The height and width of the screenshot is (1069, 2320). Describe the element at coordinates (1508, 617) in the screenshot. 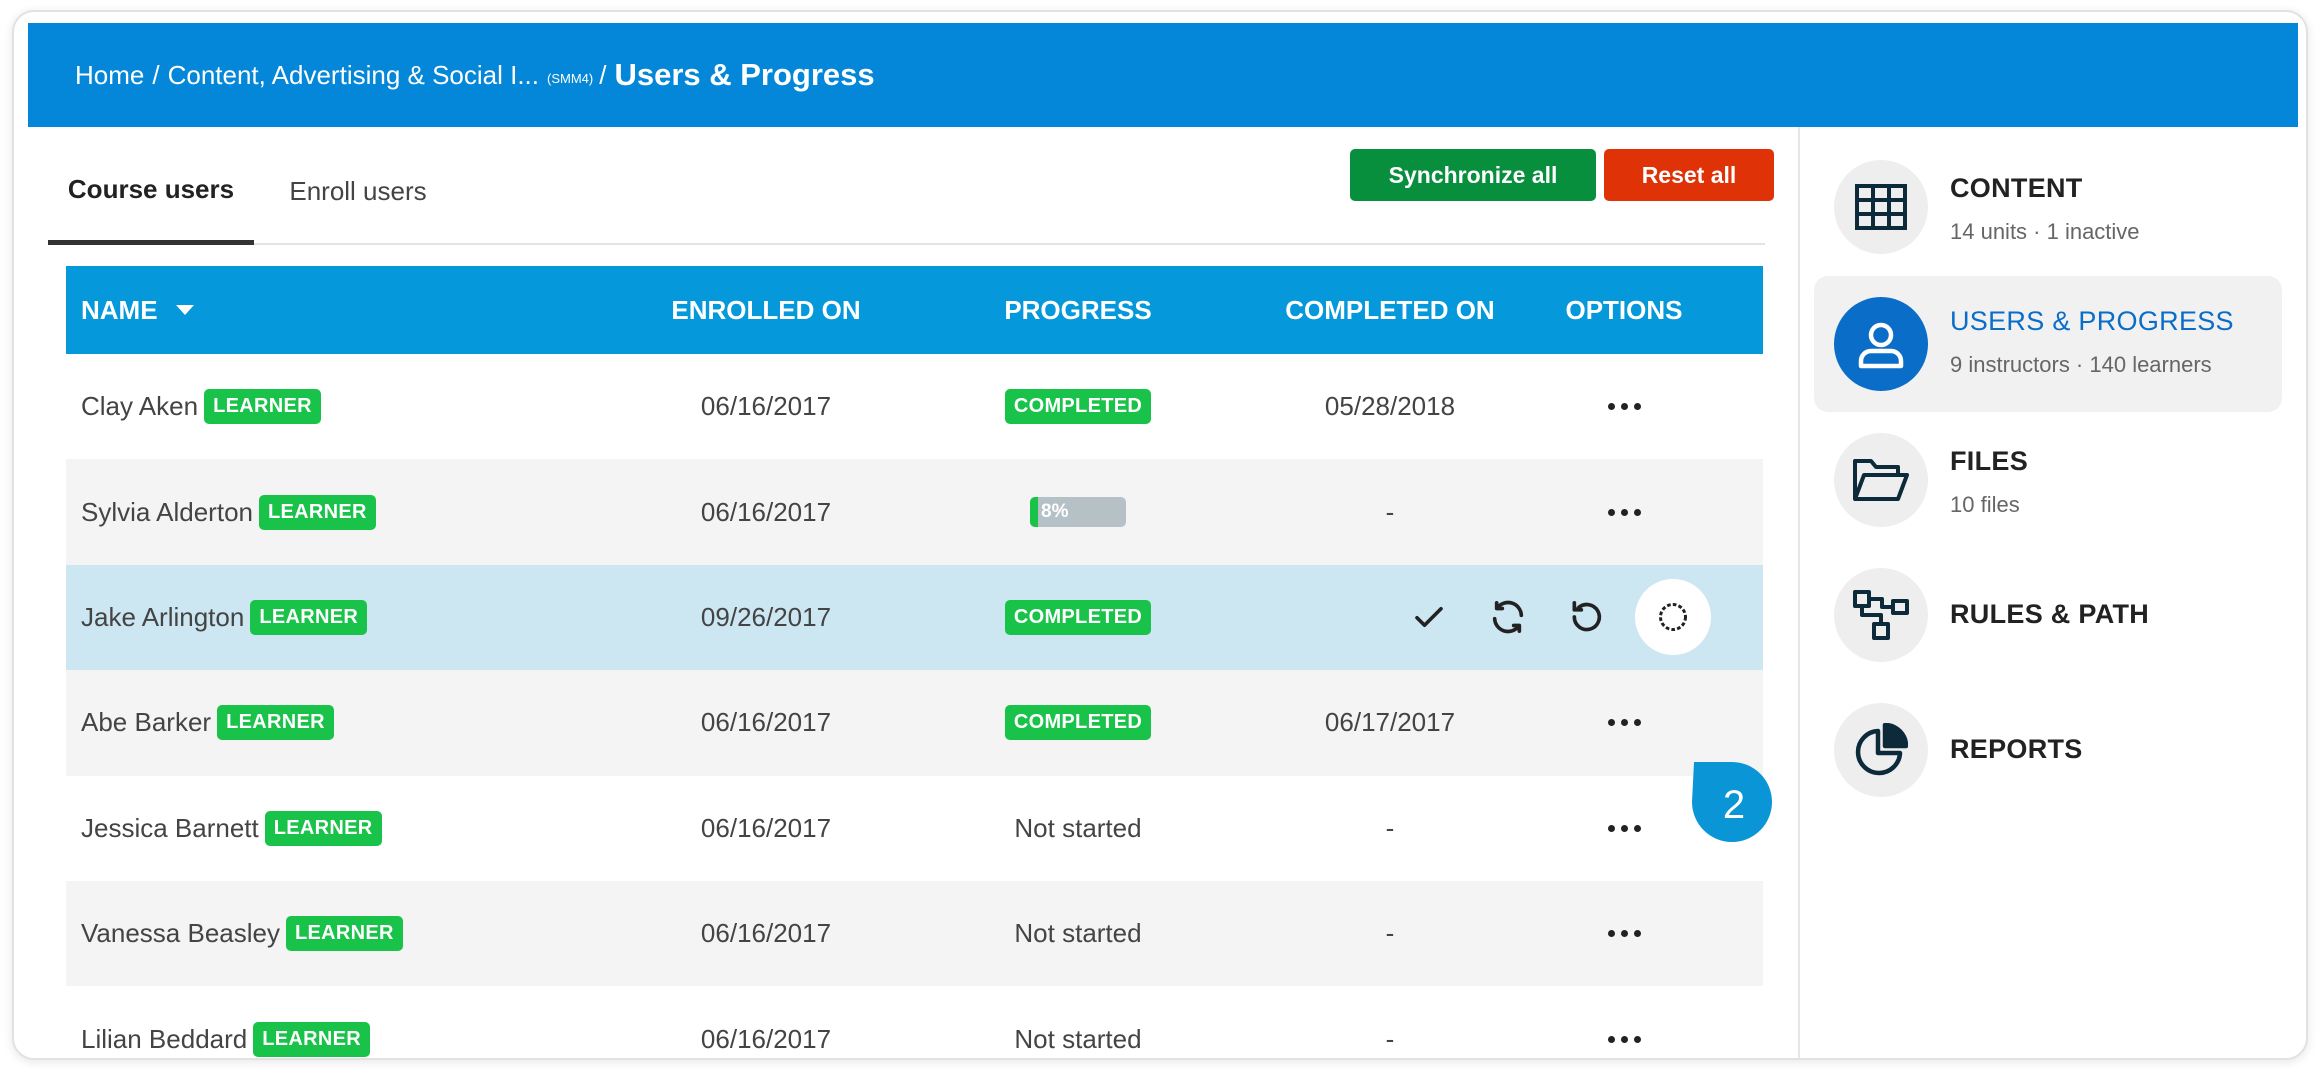

I see `sync-icon` at that location.